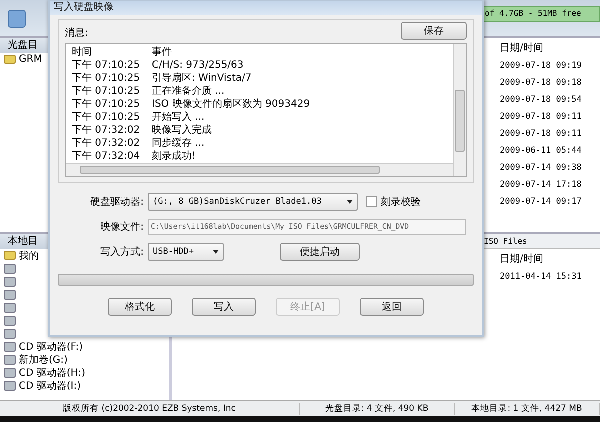 The width and height of the screenshot is (600, 422). What do you see at coordinates (541, 185) in the screenshot?
I see `table-cell-text: 2009-07-14 17:18` at bounding box center [541, 185].